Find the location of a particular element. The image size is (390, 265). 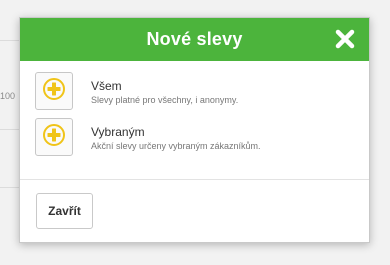

add-discount-selected-button is located at coordinates (54, 137).